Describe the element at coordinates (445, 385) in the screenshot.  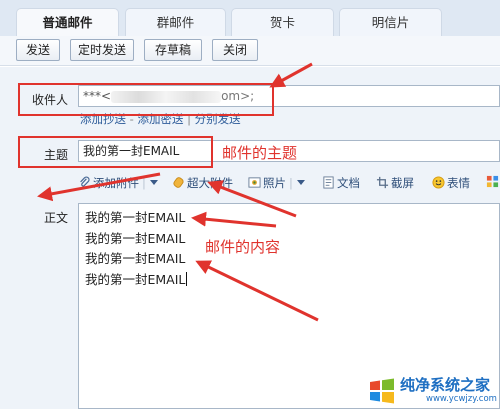
I see `watermark-brand: 纯净系统之家` at that location.